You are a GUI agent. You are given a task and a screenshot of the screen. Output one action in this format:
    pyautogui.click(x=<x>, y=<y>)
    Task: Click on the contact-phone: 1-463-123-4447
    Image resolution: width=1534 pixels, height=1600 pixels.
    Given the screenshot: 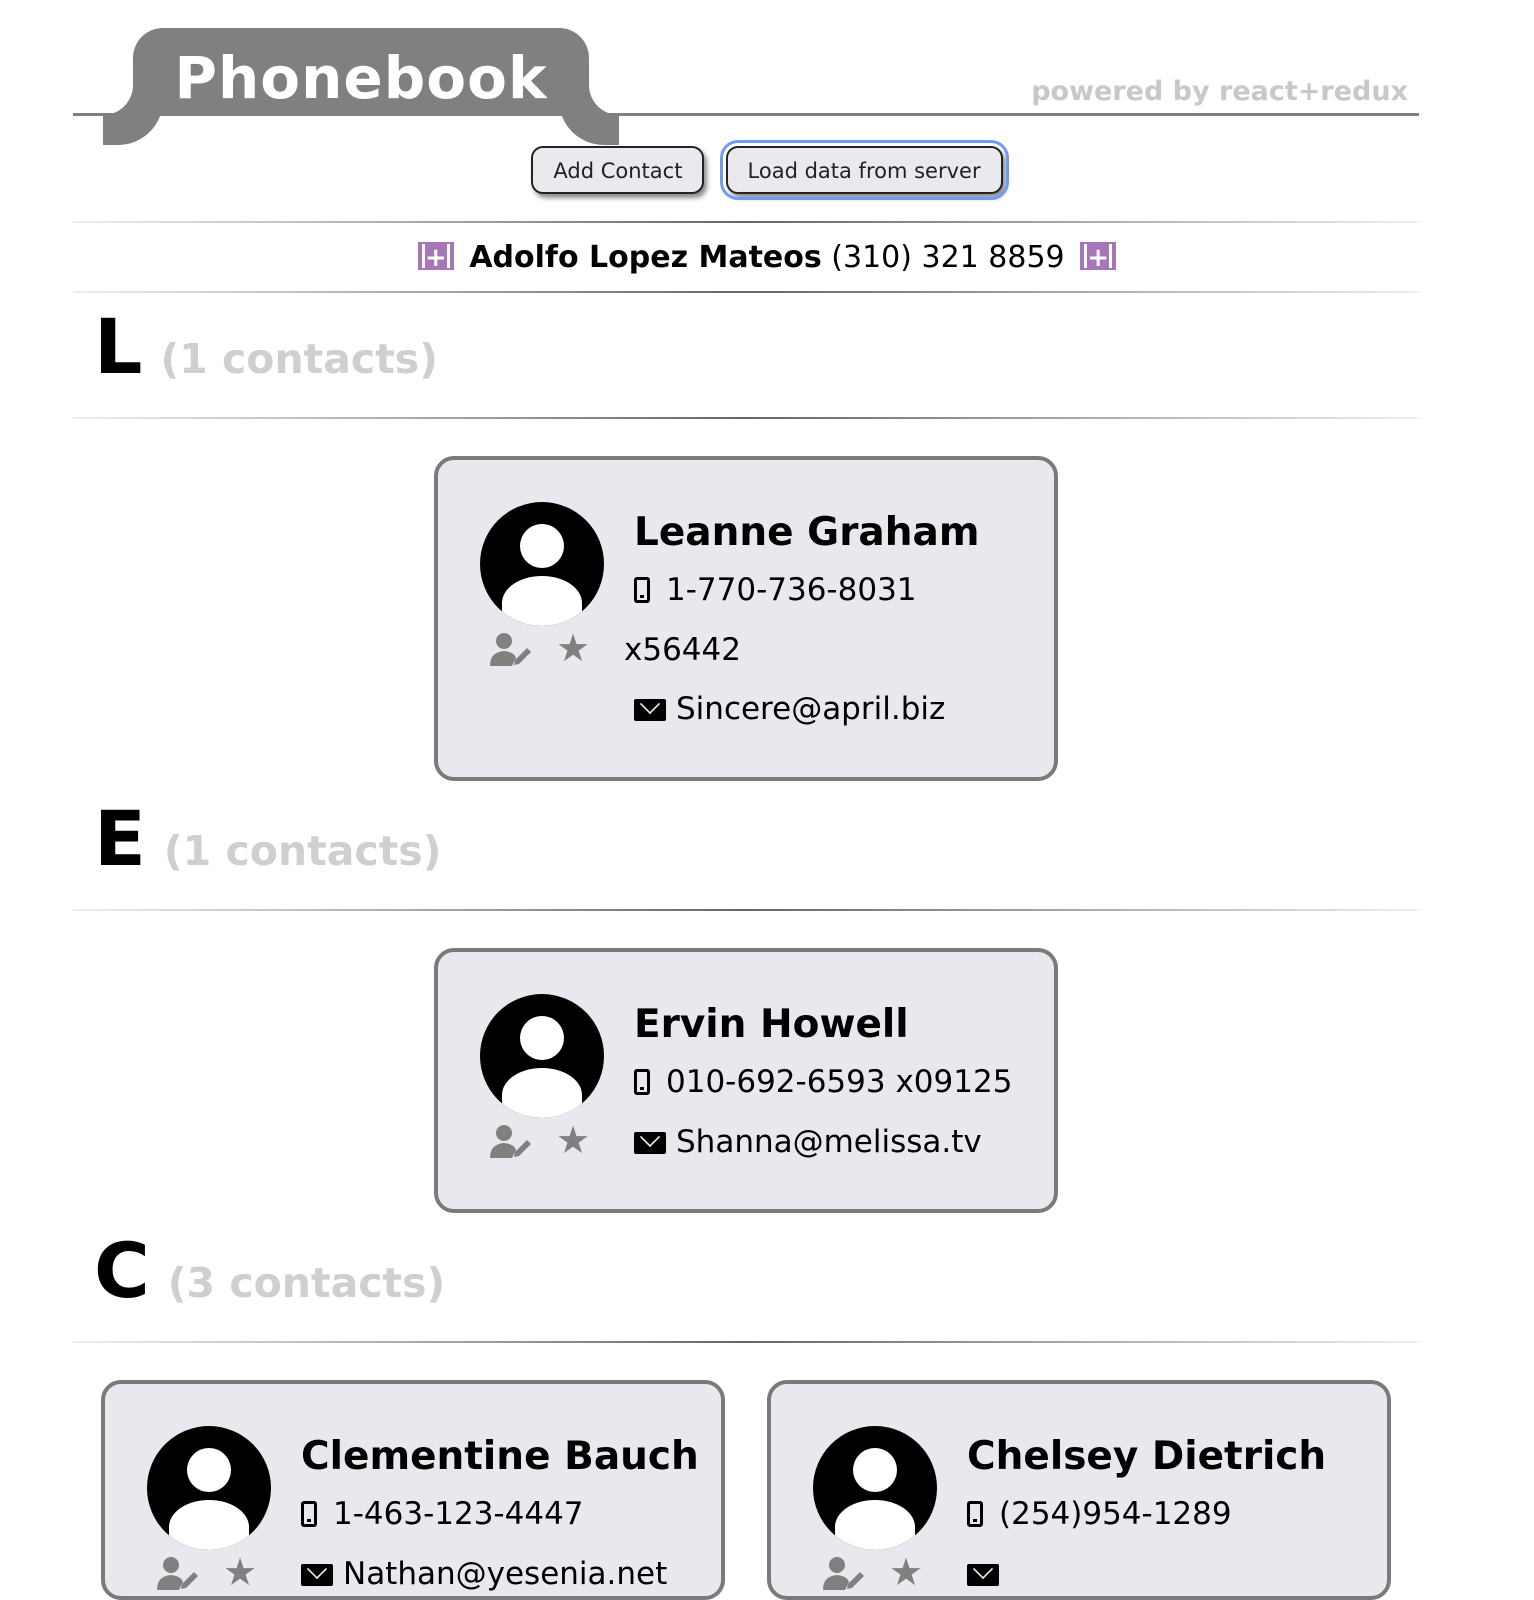 What is the action you would take?
    pyautogui.click(x=442, y=1514)
    